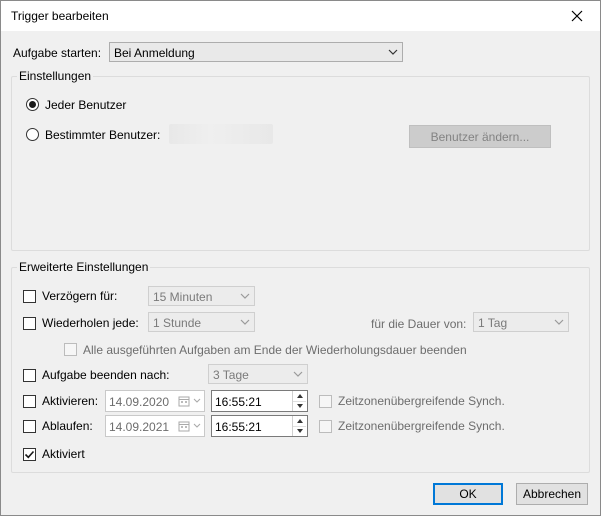 This screenshot has width=601, height=516. What do you see at coordinates (421, 426) in the screenshot?
I see `expire-sync-label: Zeitzonenübergreifende Synch.` at bounding box center [421, 426].